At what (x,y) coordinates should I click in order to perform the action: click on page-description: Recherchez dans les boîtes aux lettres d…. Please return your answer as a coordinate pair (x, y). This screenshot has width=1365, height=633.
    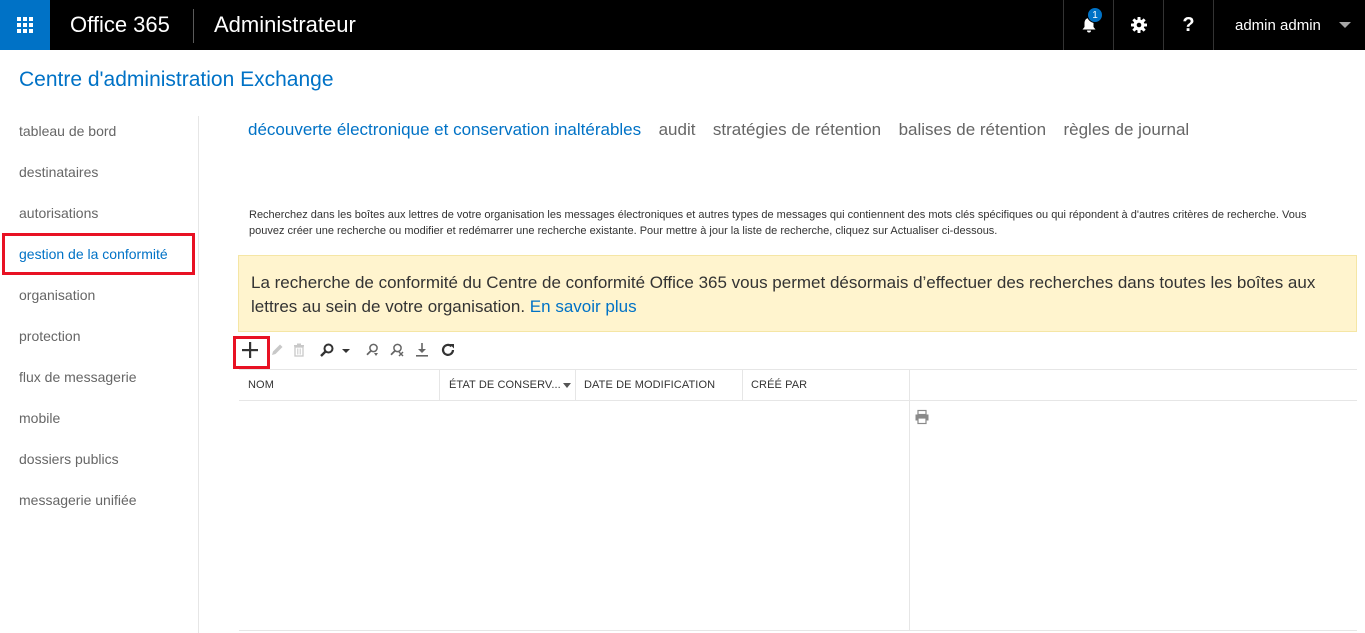
    Looking at the image, I should click on (778, 223).